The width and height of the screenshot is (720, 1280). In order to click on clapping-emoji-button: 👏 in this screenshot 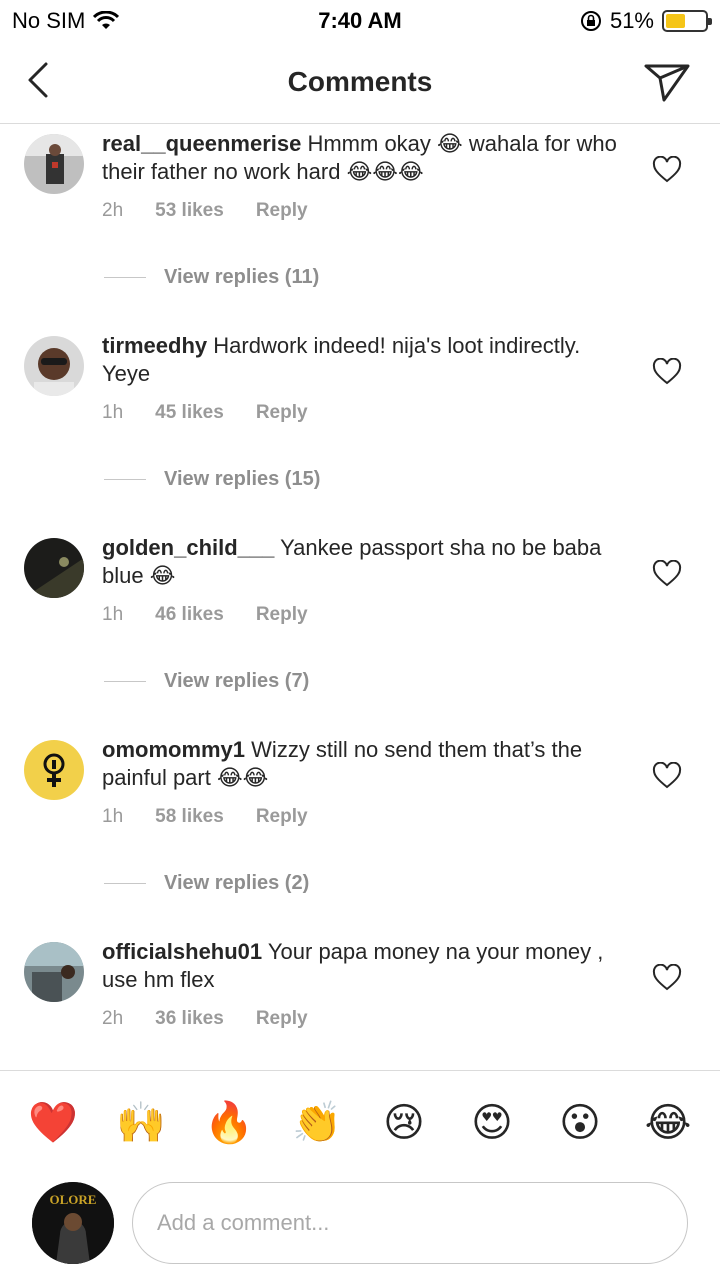, I will do `click(317, 1123)`.